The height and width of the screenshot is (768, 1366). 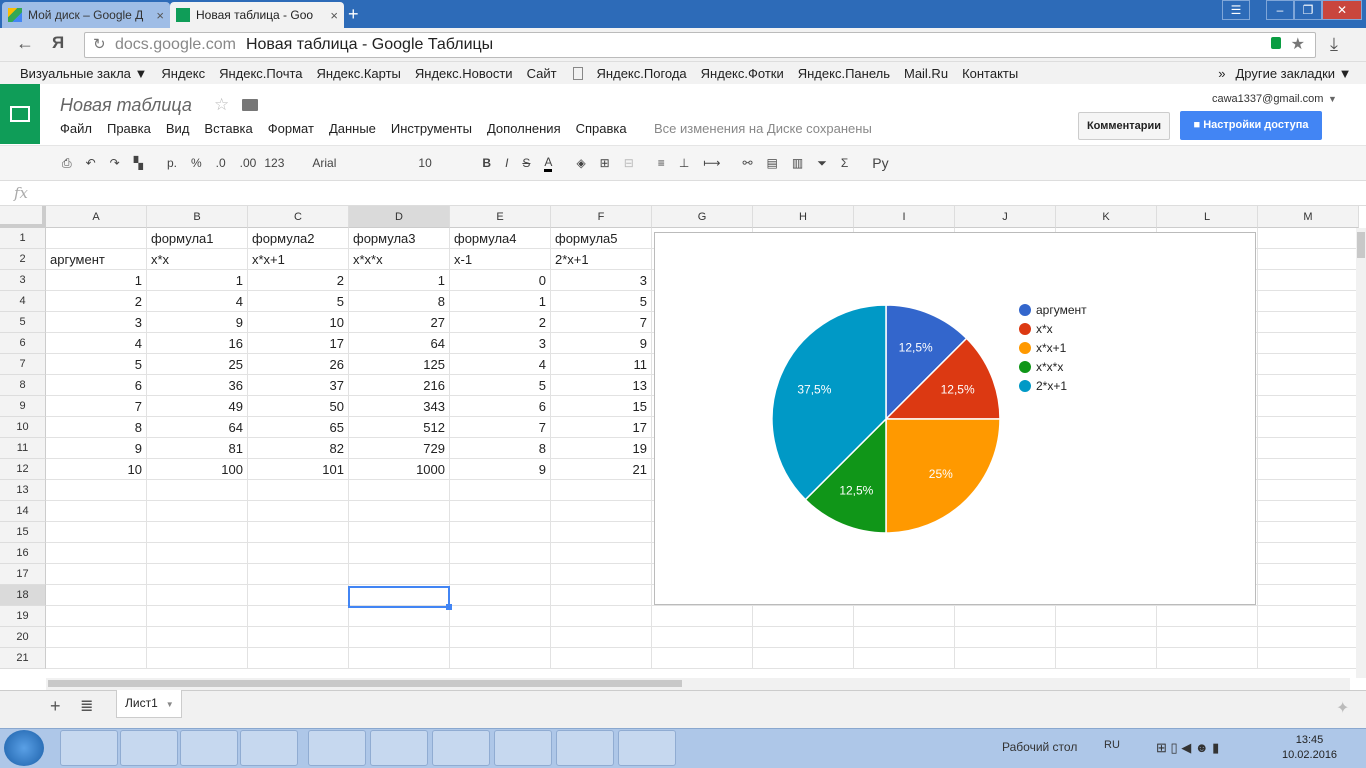 What do you see at coordinates (742, 73) in the screenshot?
I see `bookmark-item: Яндекс.Фотки` at bounding box center [742, 73].